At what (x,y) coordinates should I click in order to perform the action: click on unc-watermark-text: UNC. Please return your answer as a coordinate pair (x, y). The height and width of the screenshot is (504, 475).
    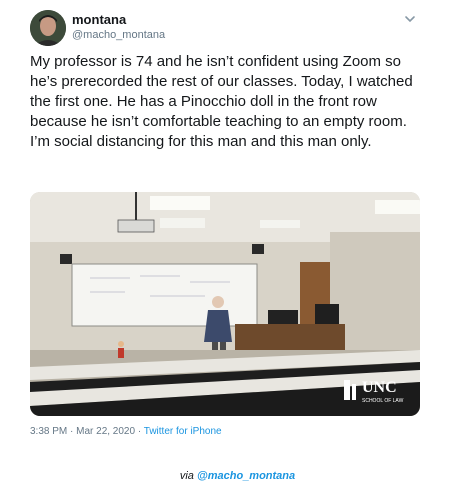
    Looking at the image, I should click on (379, 387).